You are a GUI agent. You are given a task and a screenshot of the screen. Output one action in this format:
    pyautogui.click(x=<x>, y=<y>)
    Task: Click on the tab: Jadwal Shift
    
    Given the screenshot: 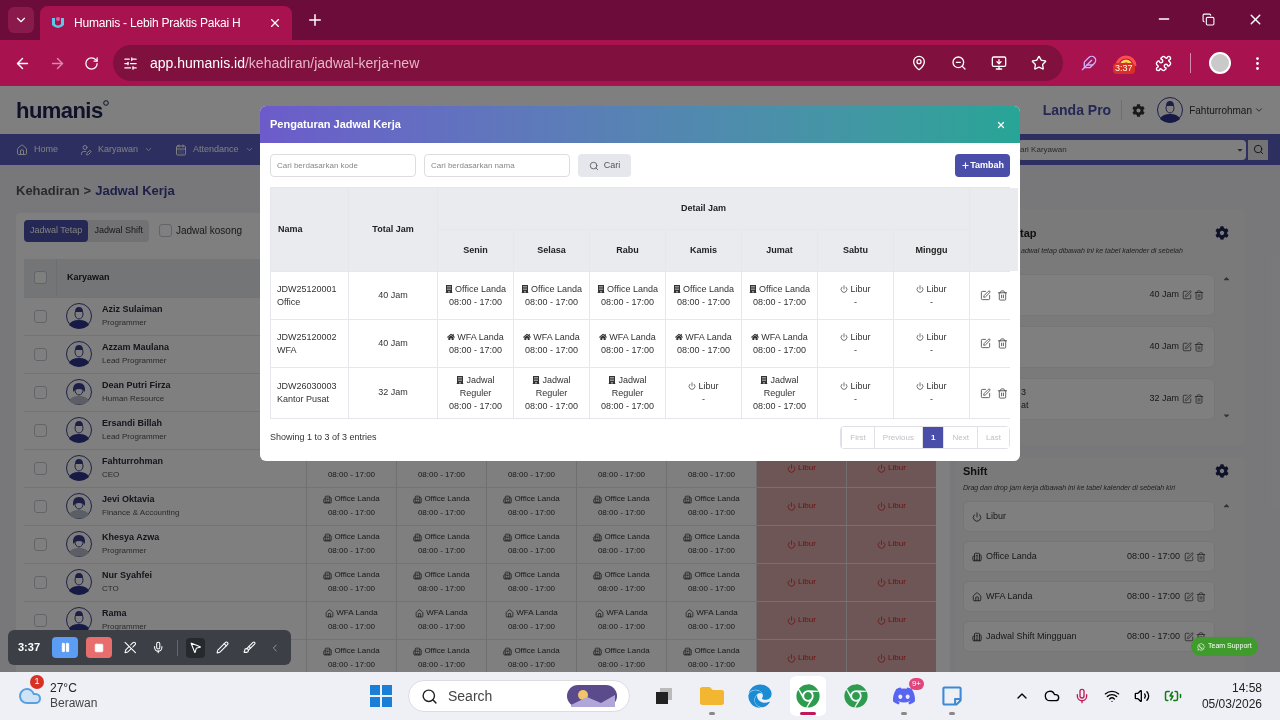 What is the action you would take?
    pyautogui.click(x=118, y=230)
    